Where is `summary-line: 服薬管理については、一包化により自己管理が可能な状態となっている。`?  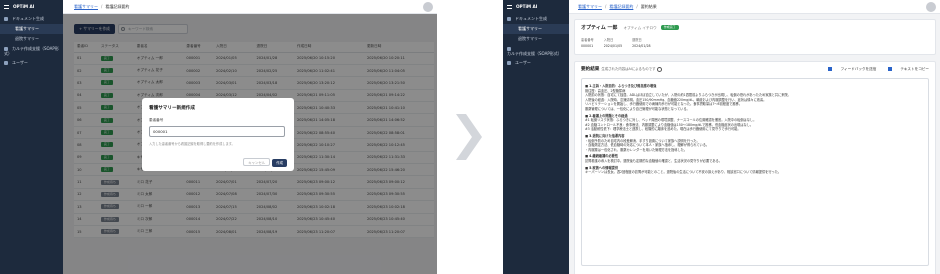 summary-line: 服薬管理については、一包化により自己管理が可能な状態となっている。 is located at coordinates (637, 108).